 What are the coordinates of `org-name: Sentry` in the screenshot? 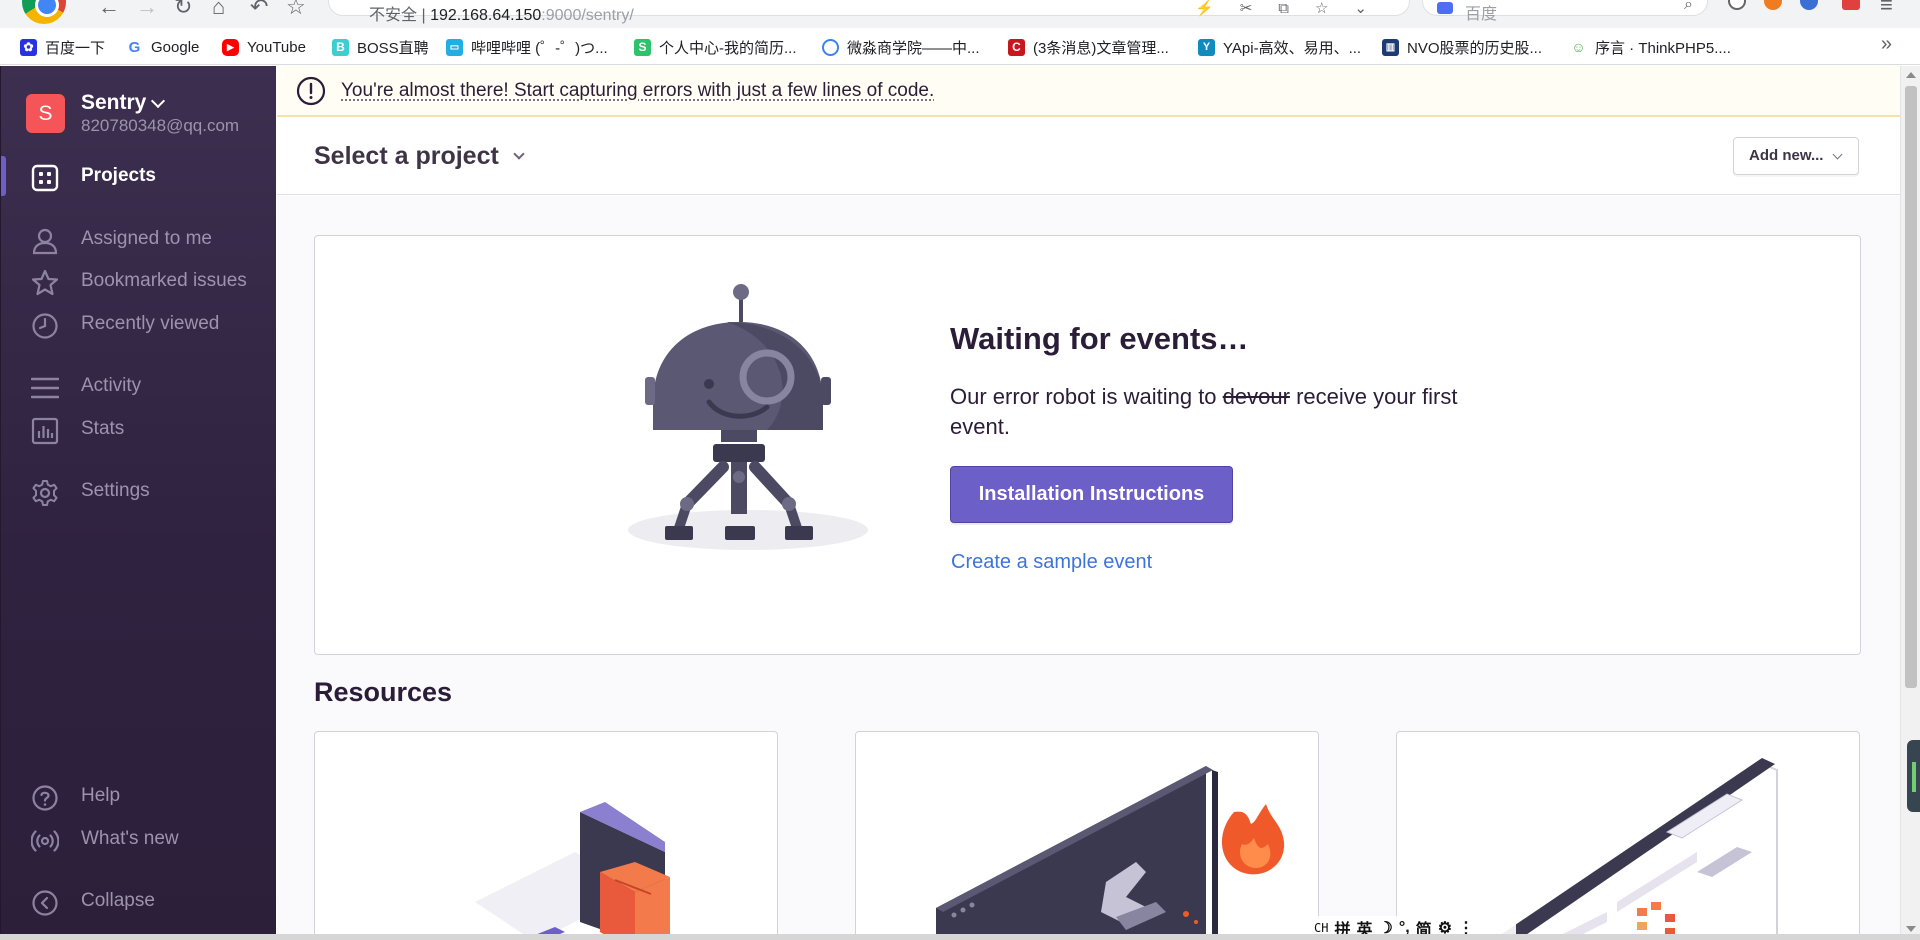 It's located at (113, 103).